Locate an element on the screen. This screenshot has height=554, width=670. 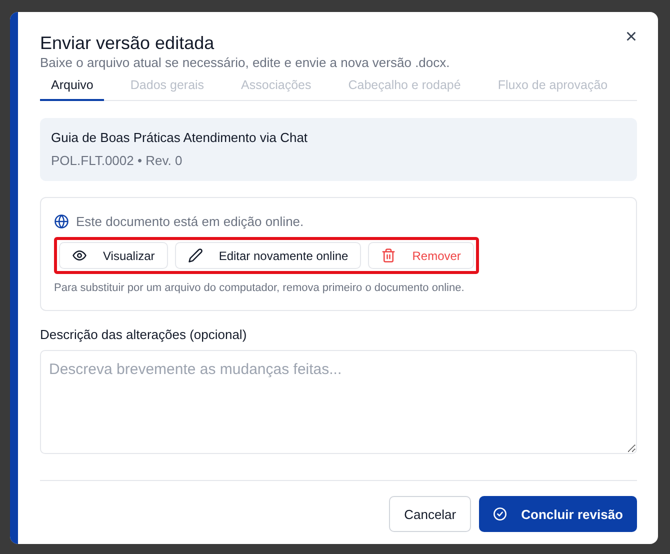
view-button: Visualizar is located at coordinates (113, 256).